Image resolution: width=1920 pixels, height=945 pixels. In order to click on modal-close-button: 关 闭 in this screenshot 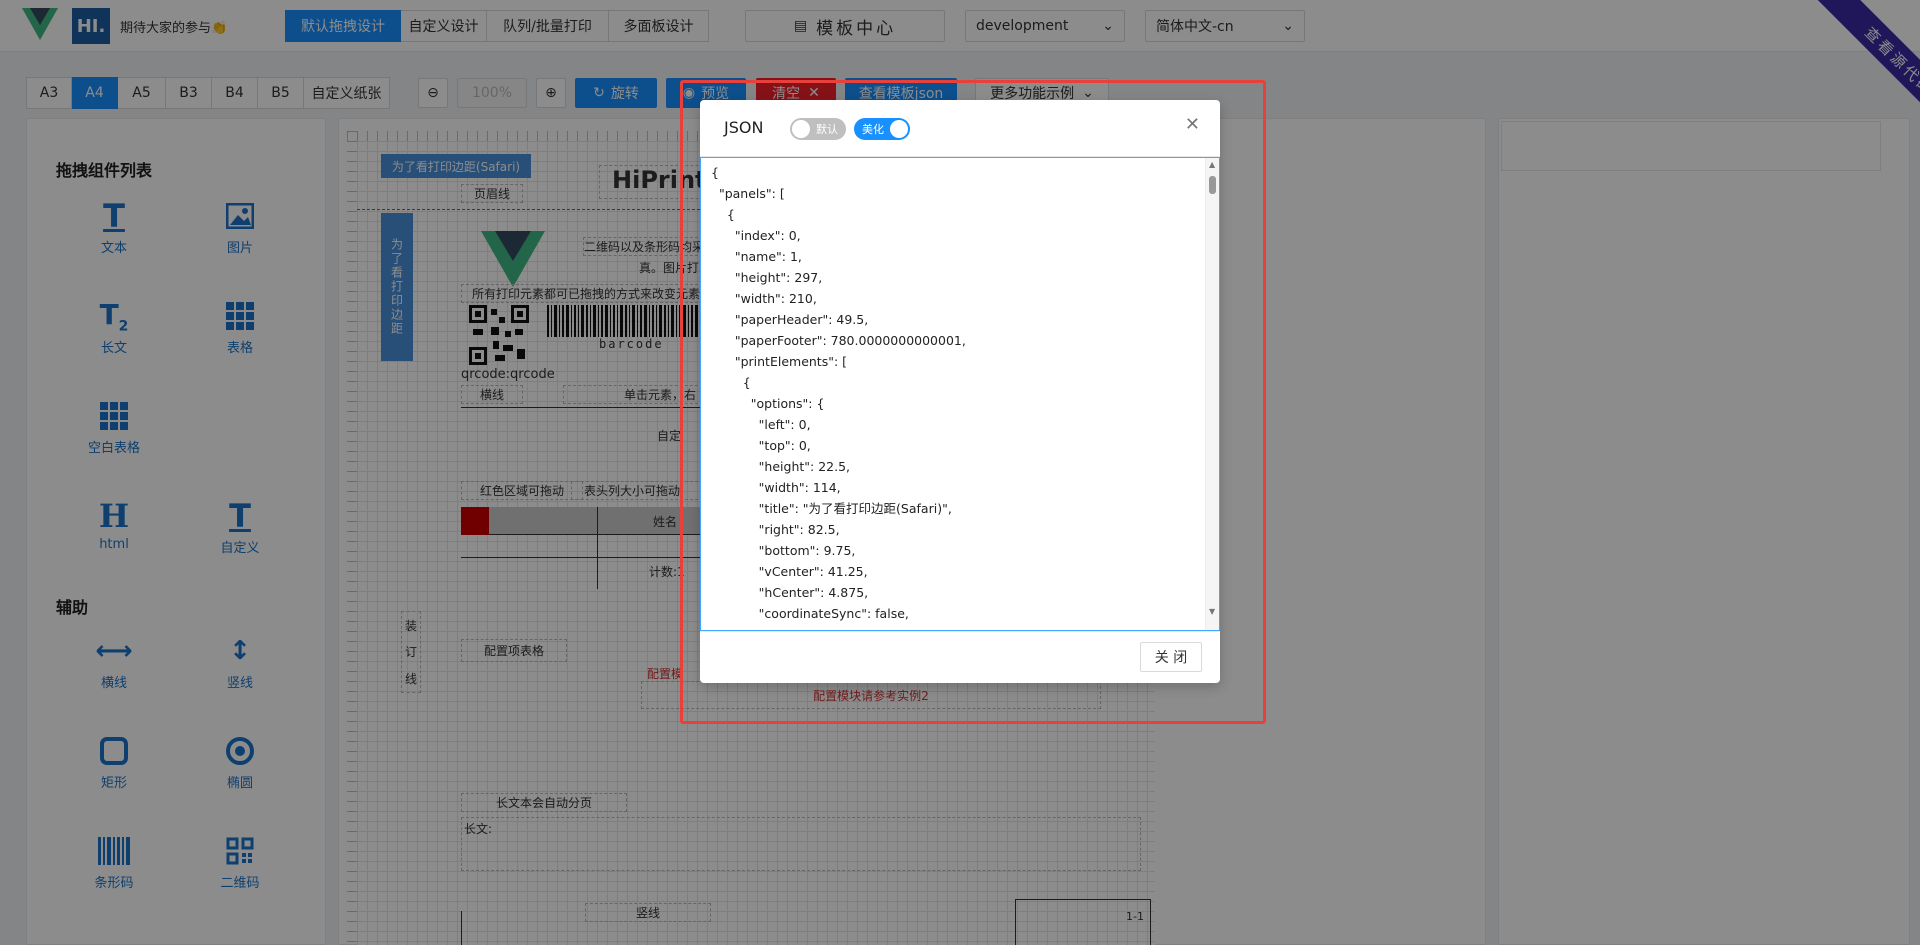, I will do `click(1171, 657)`.